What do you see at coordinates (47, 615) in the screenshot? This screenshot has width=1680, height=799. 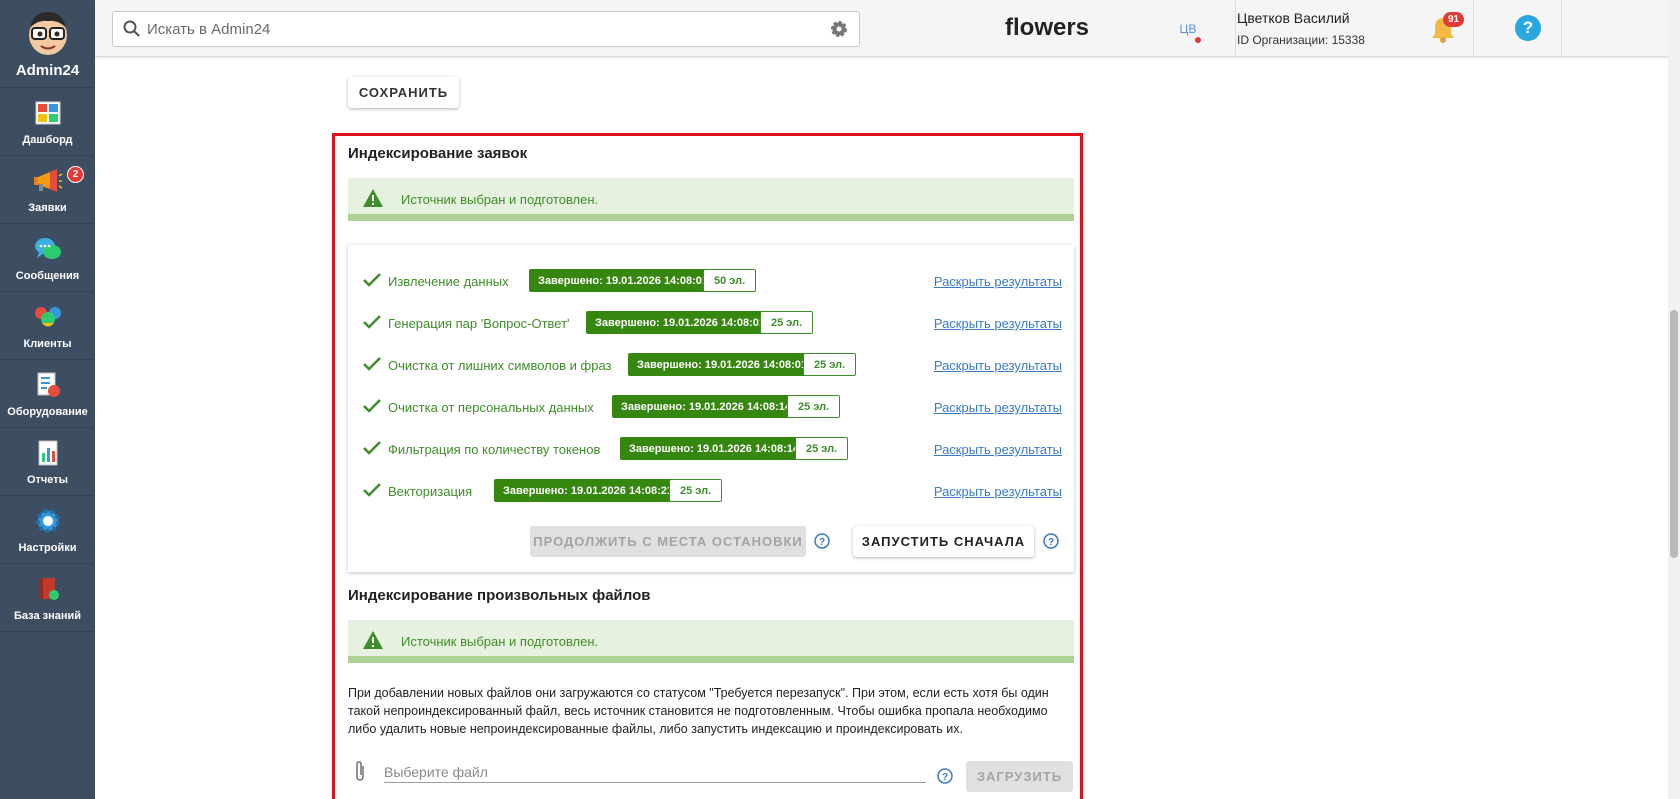 I see `sidebar-item-label: База знаний` at bounding box center [47, 615].